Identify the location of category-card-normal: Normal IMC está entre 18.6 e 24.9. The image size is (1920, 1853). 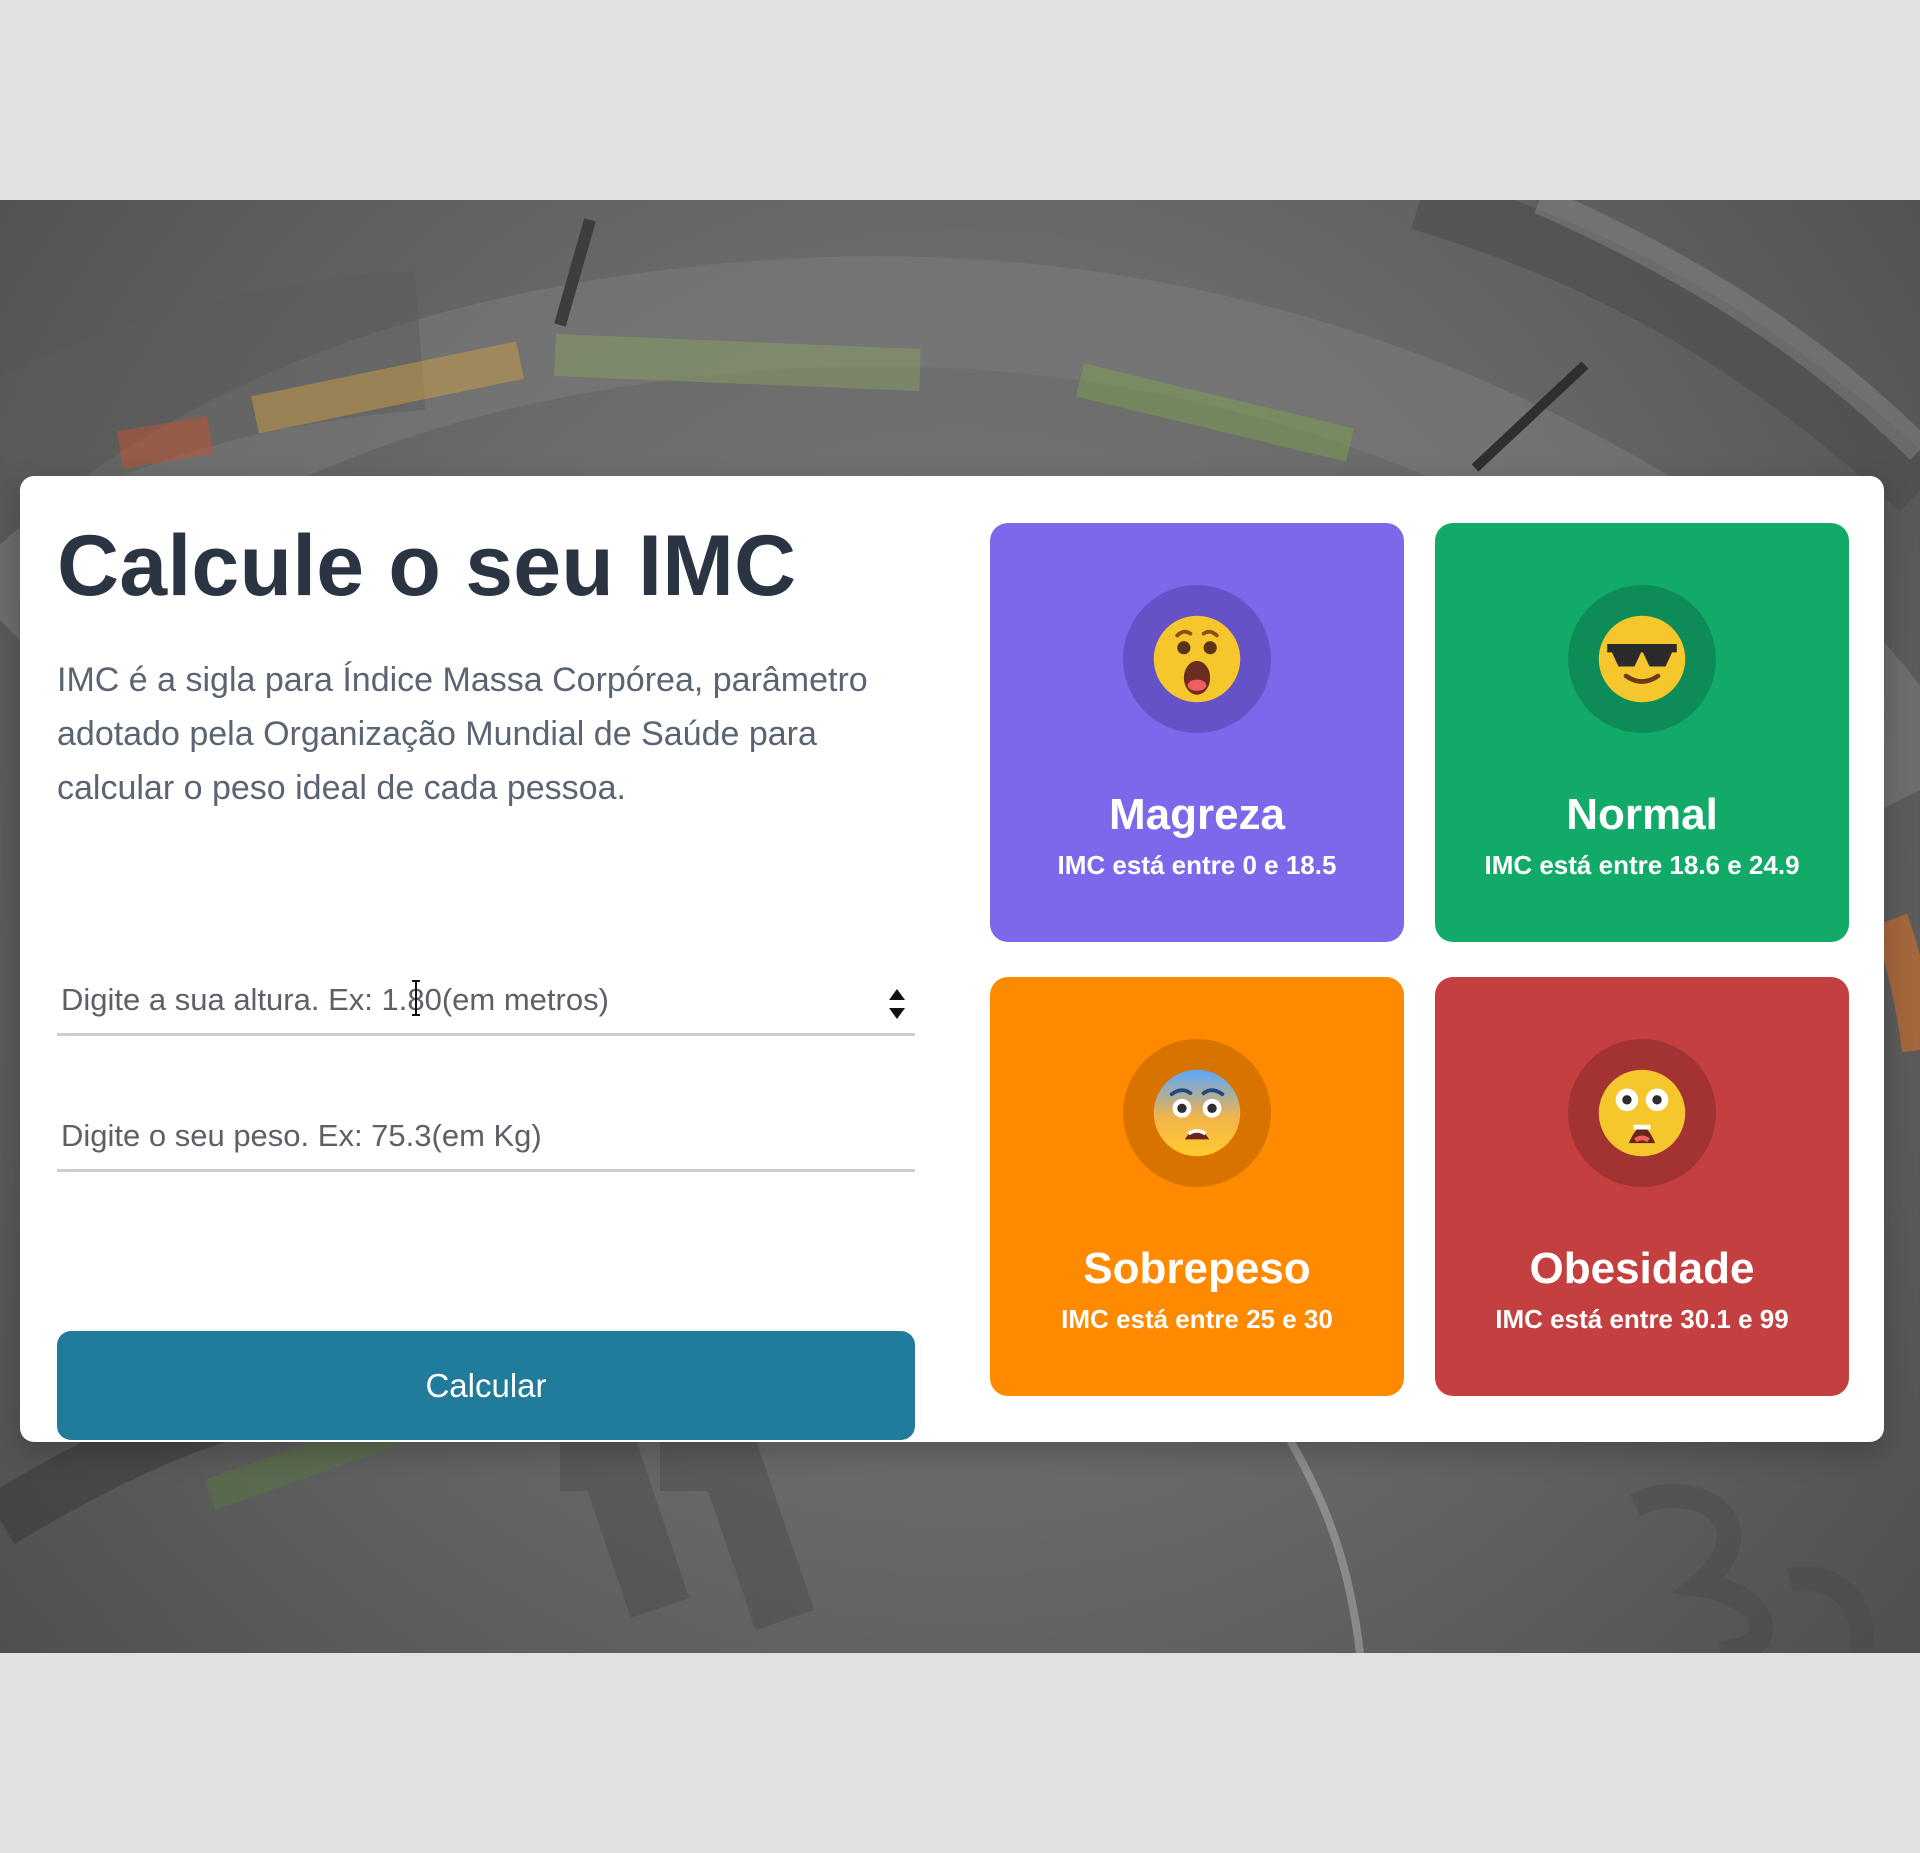
(1642, 732).